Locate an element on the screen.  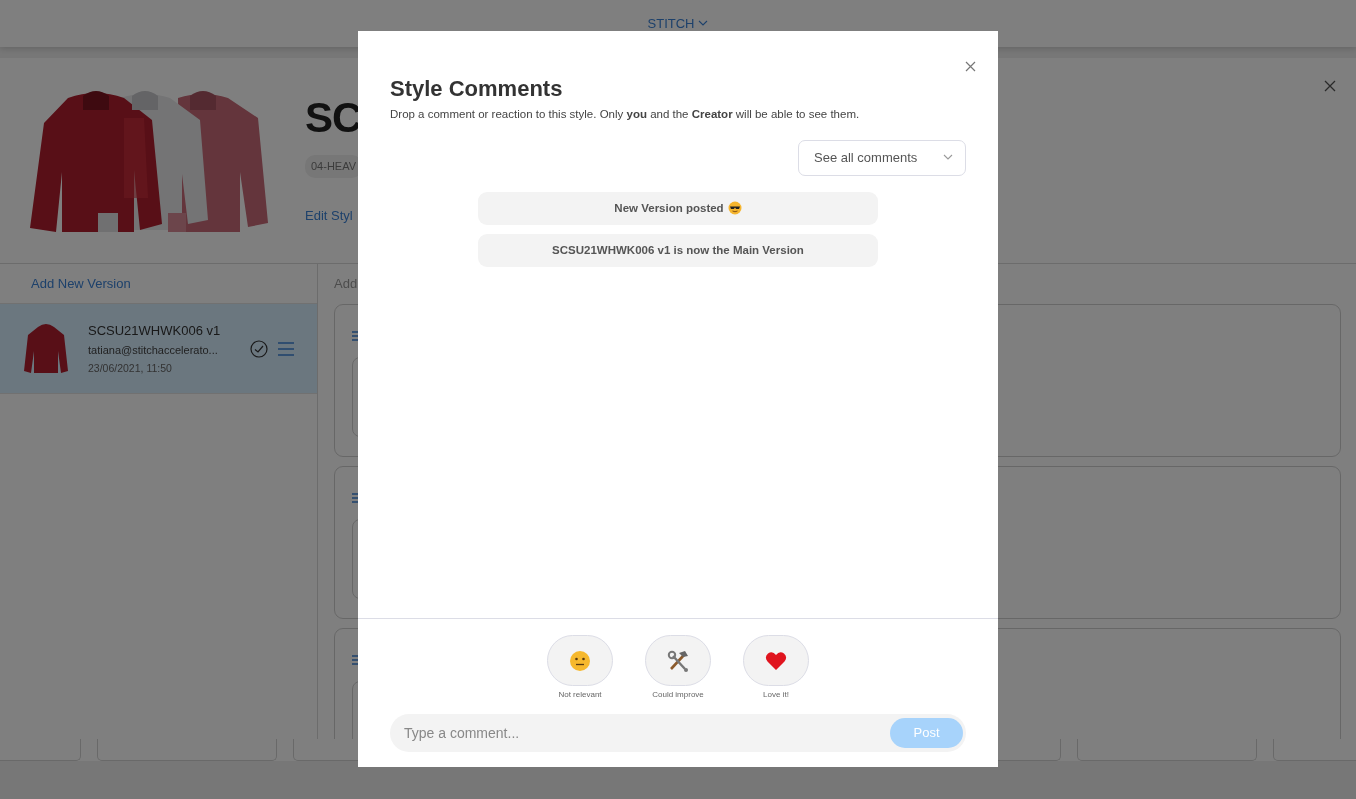
heart-icon is located at coordinates (776, 660).